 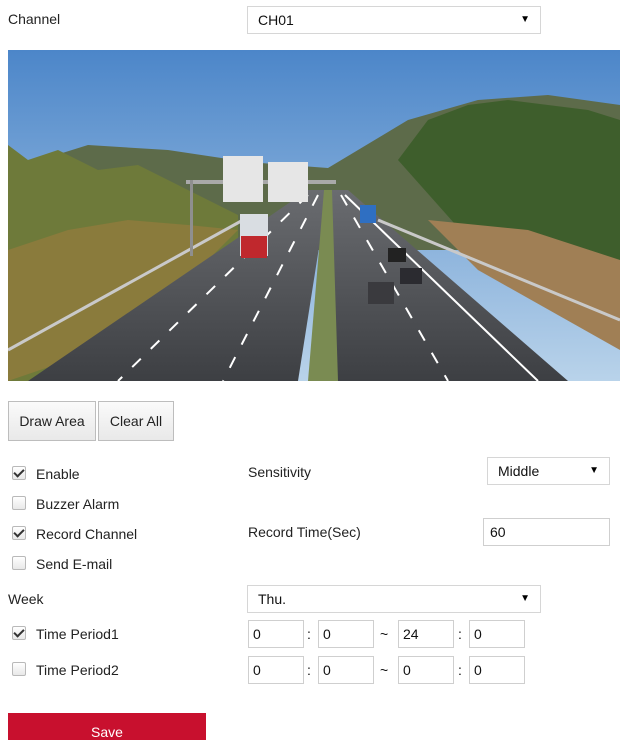 What do you see at coordinates (426, 634) in the screenshot?
I see `time-period1-end-hour` at bounding box center [426, 634].